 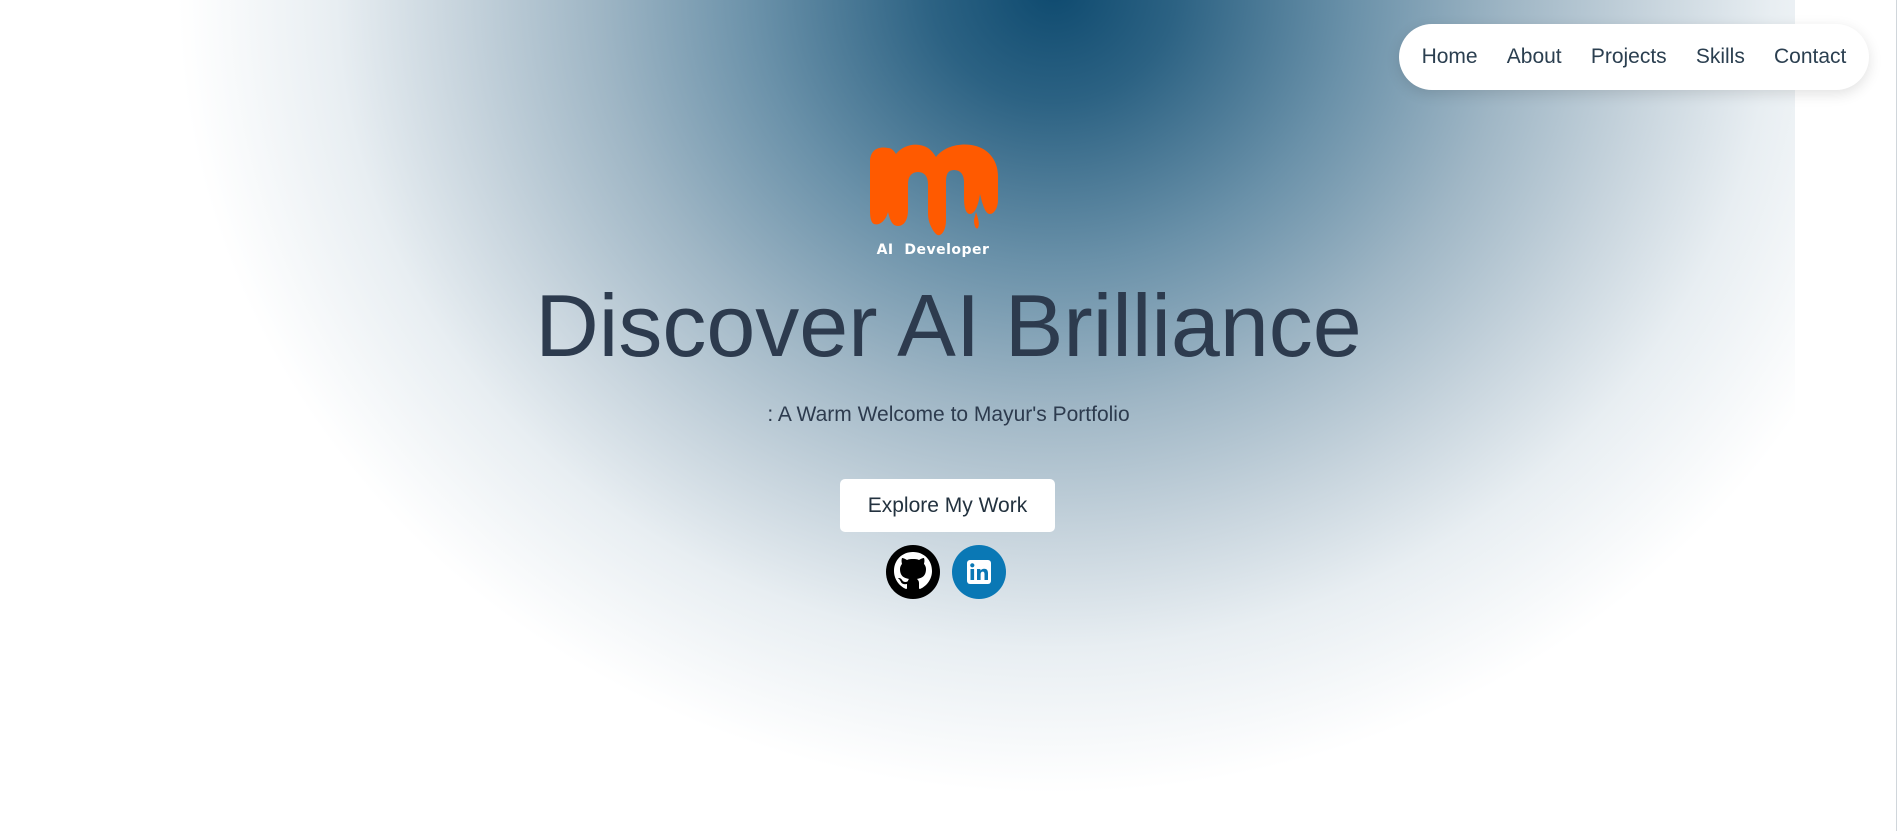 What do you see at coordinates (934, 190) in the screenshot?
I see `logo-m-icon` at bounding box center [934, 190].